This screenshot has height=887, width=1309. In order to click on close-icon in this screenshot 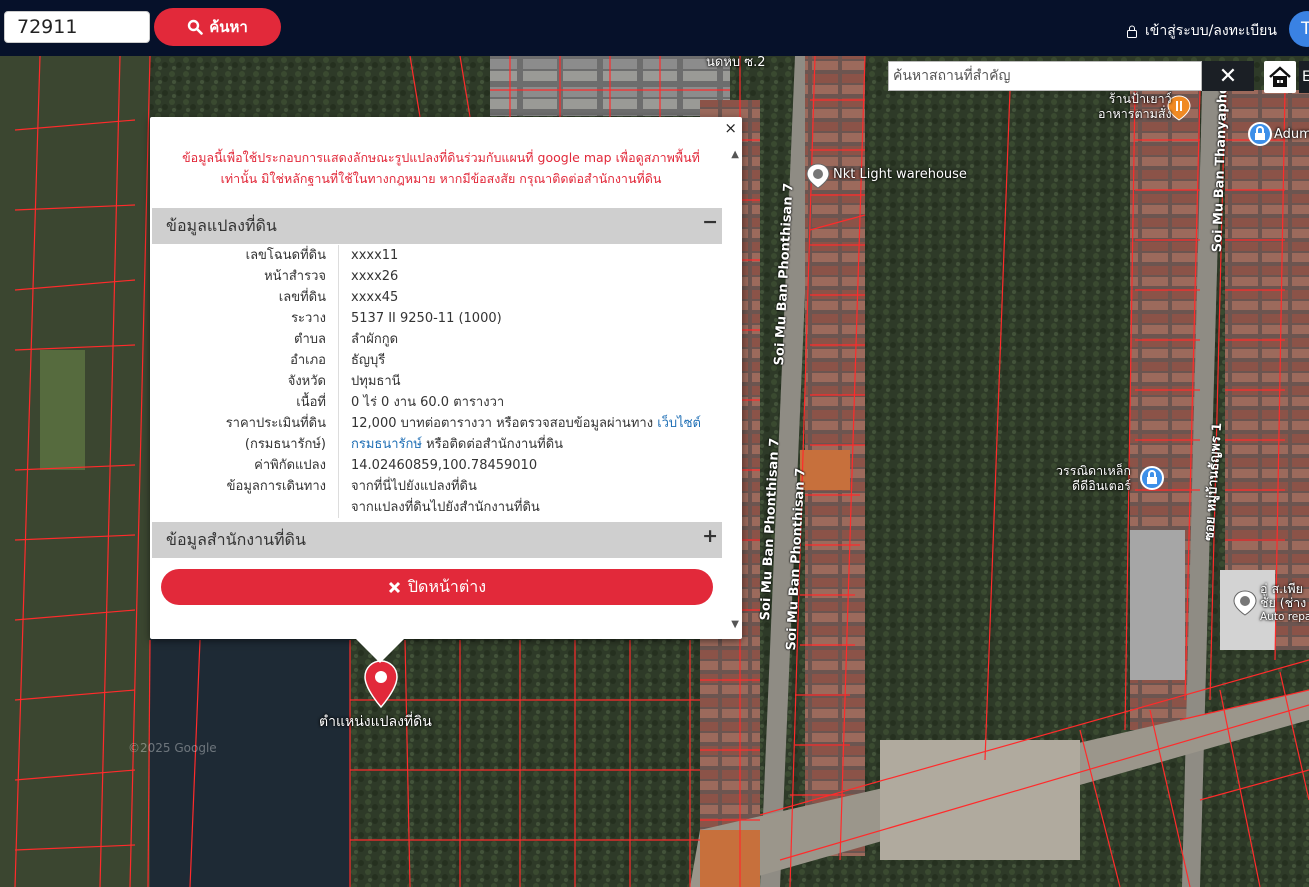, I will do `click(394, 587)`.